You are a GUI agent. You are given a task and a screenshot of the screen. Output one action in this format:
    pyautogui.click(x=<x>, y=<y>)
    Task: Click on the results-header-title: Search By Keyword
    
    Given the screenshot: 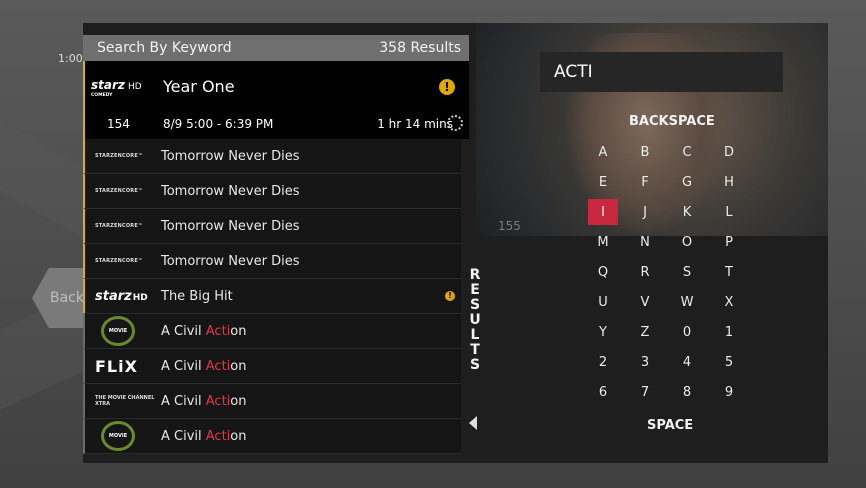 What is the action you would take?
    pyautogui.click(x=164, y=48)
    